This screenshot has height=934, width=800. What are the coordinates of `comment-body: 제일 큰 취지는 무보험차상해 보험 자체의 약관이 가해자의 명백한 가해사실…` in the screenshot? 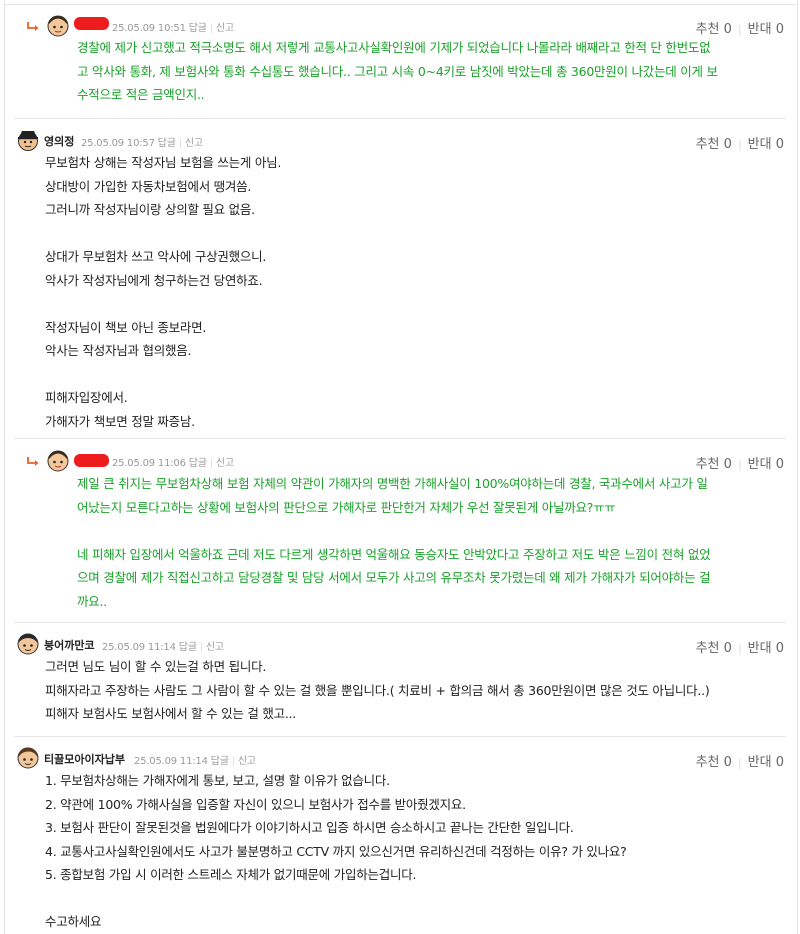 It's located at (394, 542).